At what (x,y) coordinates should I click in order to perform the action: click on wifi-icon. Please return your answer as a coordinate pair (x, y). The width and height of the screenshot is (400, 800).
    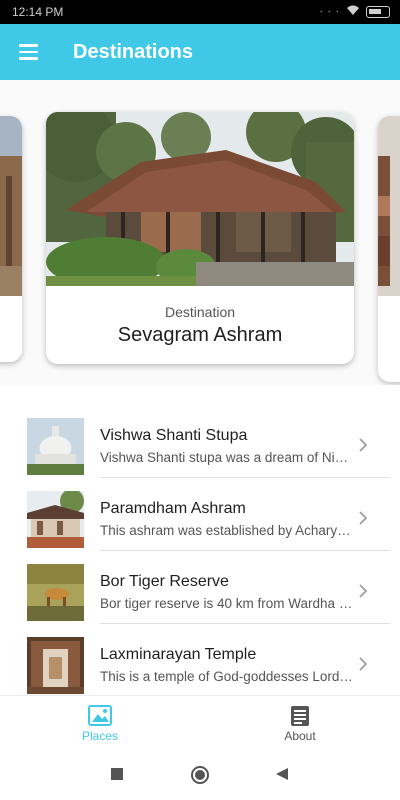
    Looking at the image, I should click on (353, 11).